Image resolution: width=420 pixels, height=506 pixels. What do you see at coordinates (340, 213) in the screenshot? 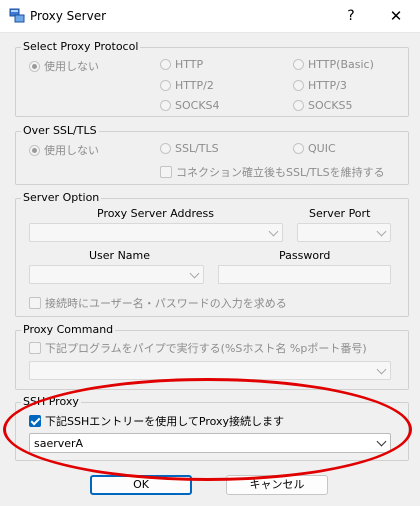
I see `port-label: Server Port` at bounding box center [340, 213].